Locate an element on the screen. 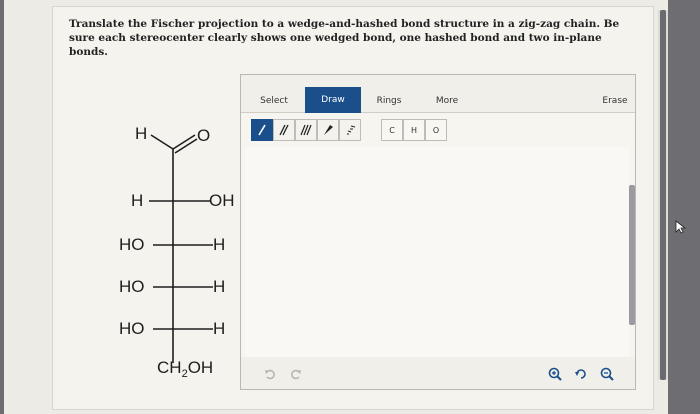 The height and width of the screenshot is (414, 700). tab-select: Select is located at coordinates (274, 101).